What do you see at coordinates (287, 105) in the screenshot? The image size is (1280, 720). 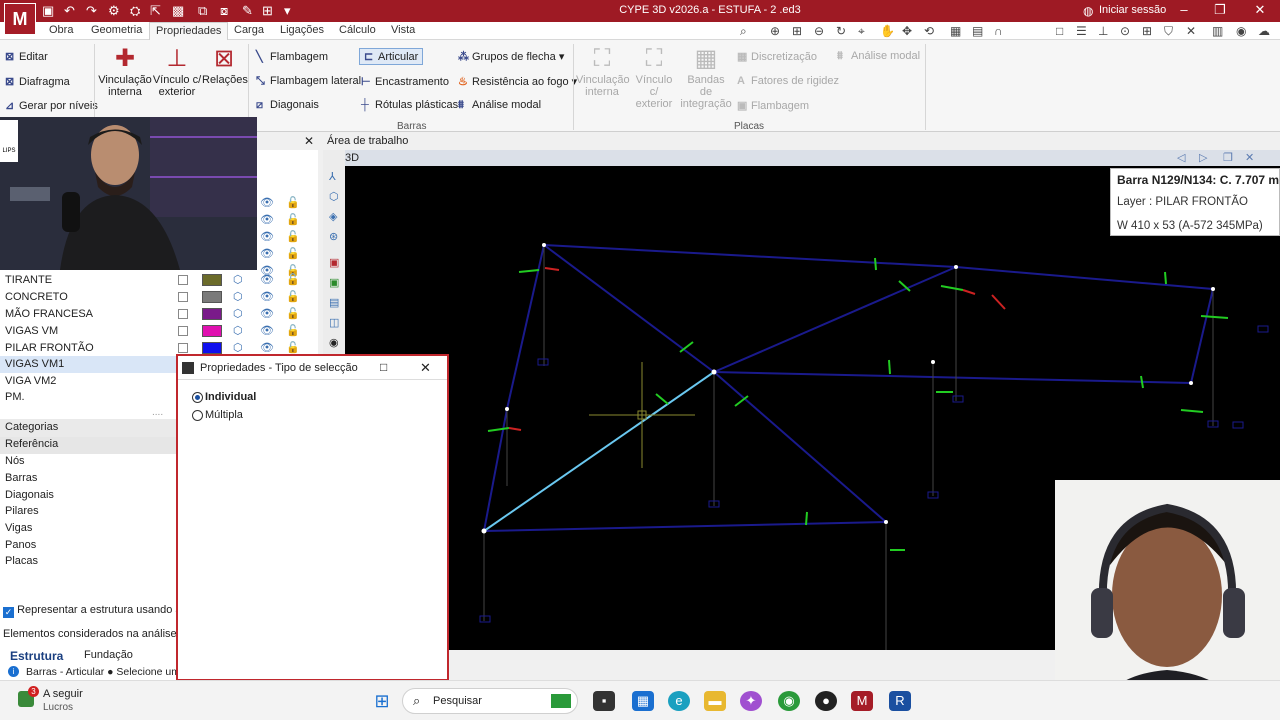 I see `diagonais-button: ⧄ Diagonais` at bounding box center [287, 105].